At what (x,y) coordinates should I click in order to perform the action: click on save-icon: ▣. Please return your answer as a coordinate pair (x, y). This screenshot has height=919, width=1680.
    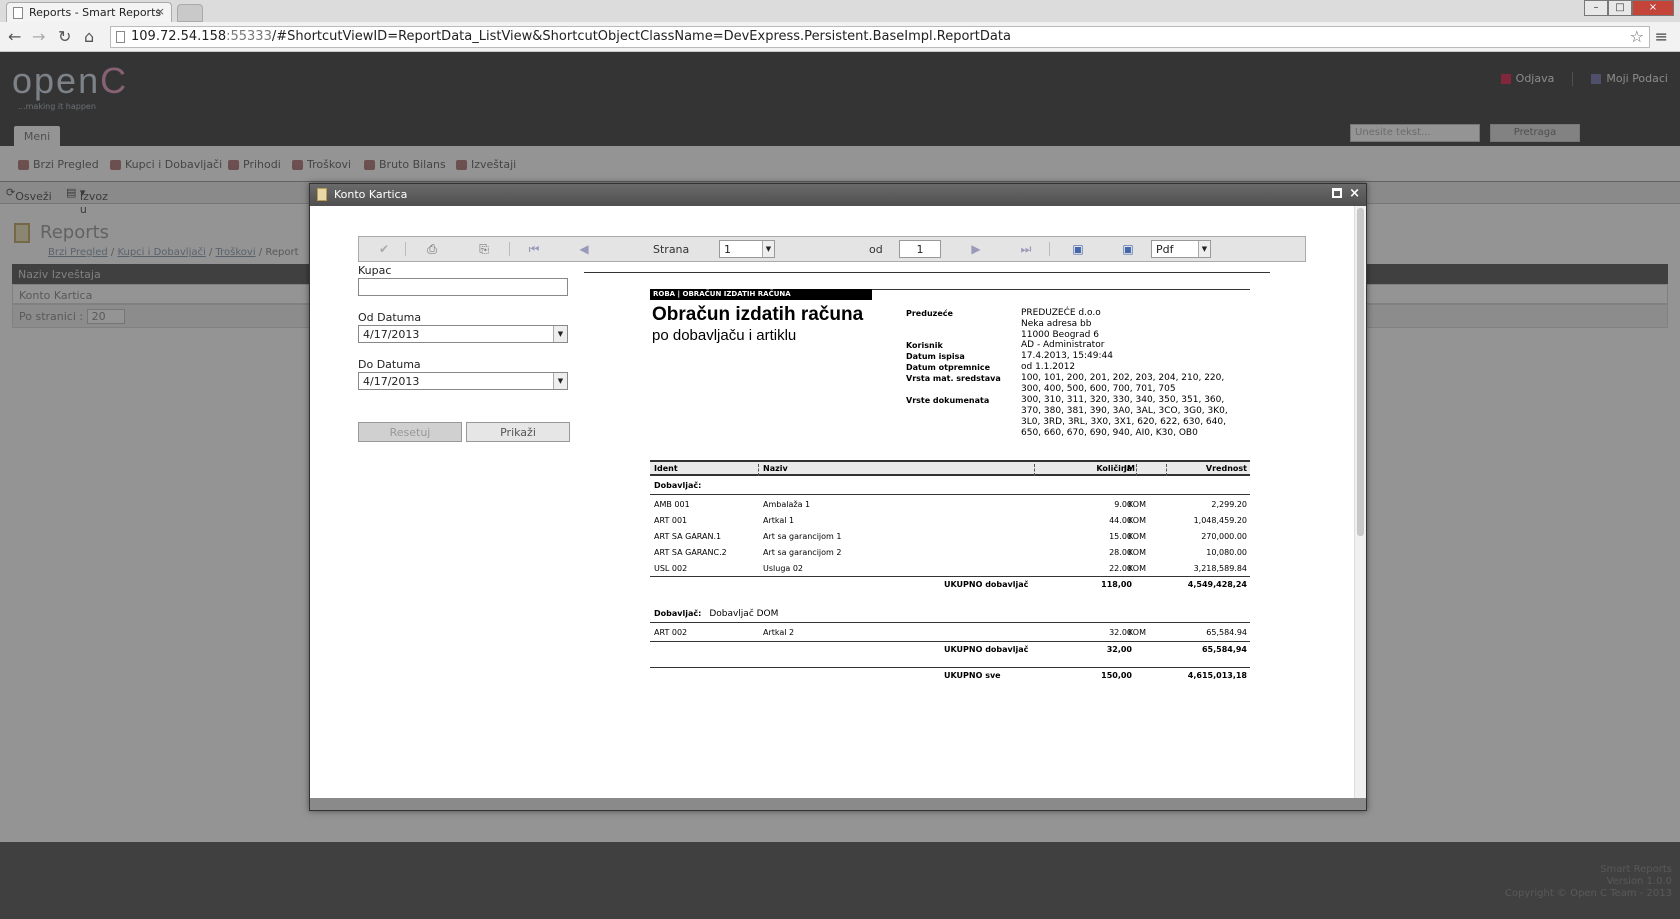
    Looking at the image, I should click on (1078, 249).